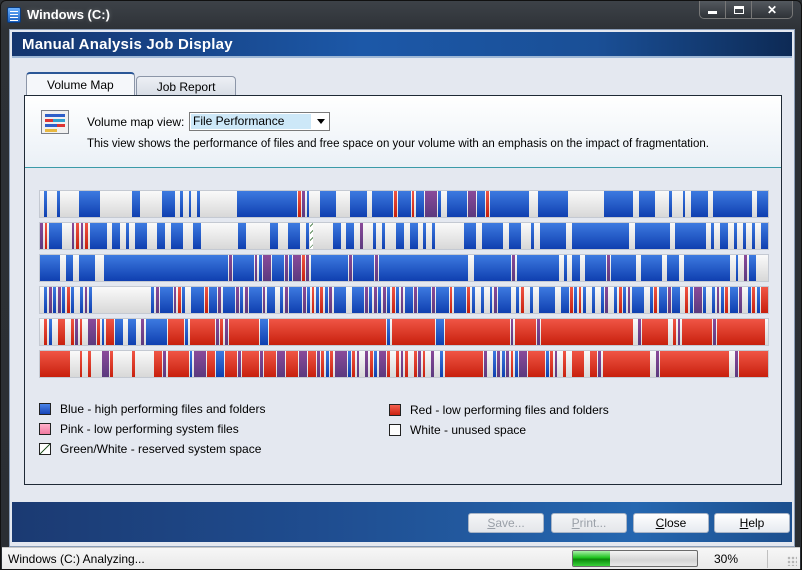 The height and width of the screenshot is (570, 802). Describe the element at coordinates (767, 559) in the screenshot. I see `status-separator` at that location.